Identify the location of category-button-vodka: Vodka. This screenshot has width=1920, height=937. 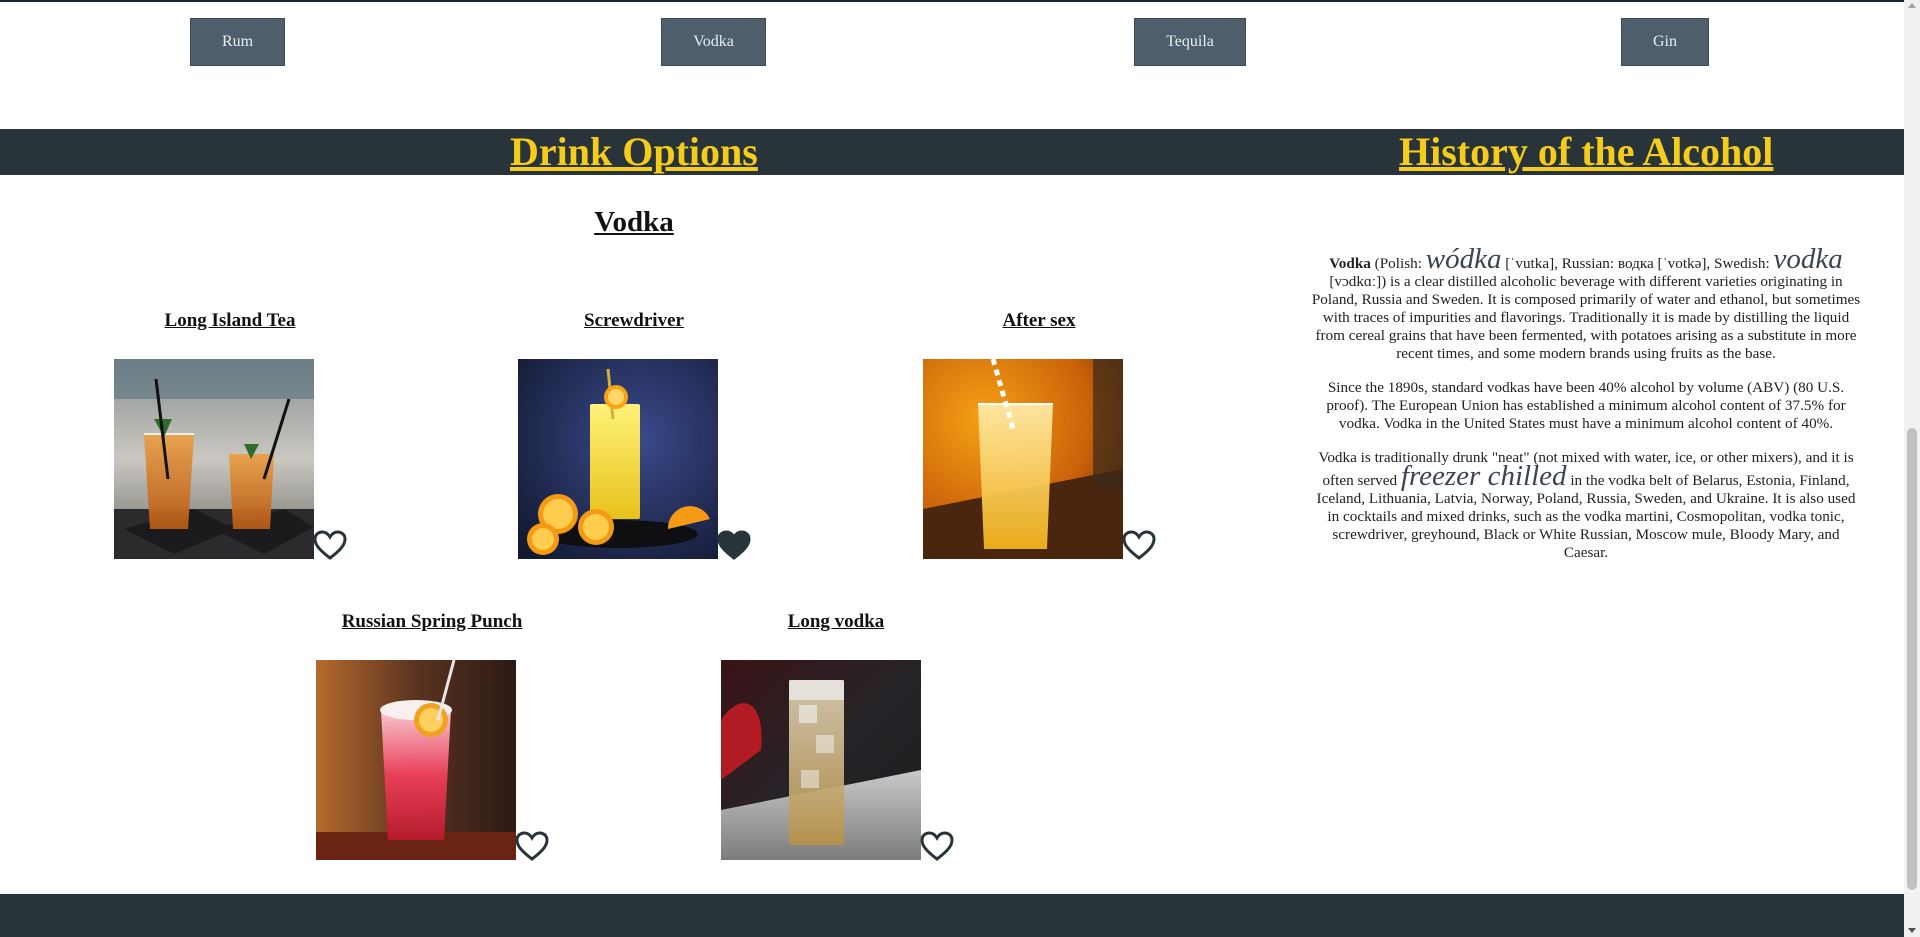
(713, 42).